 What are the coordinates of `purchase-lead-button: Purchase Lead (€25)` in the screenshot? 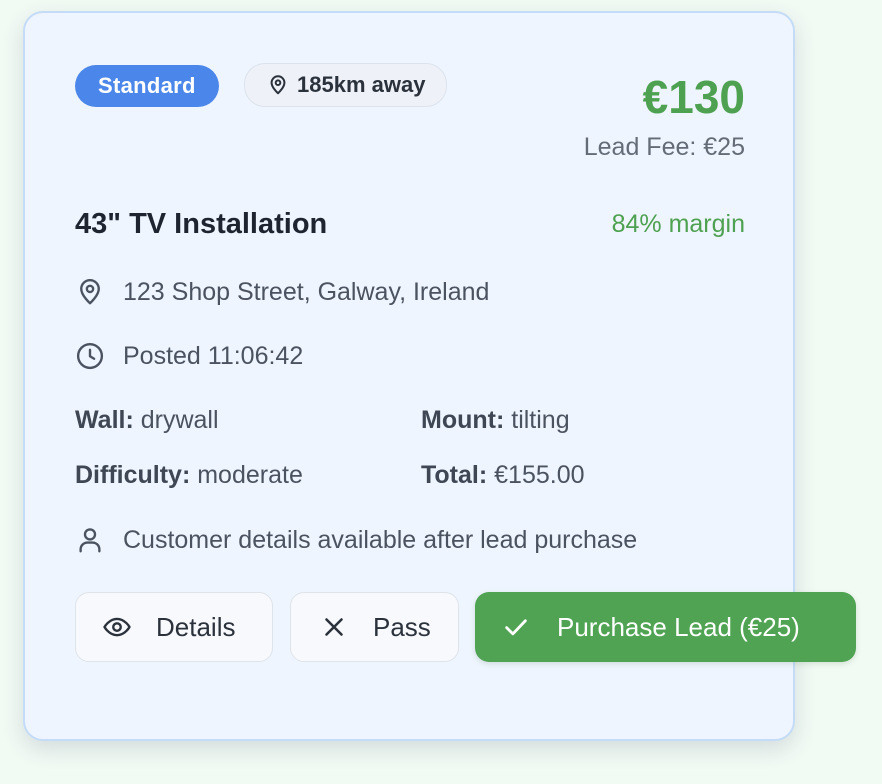 It's located at (665, 627).